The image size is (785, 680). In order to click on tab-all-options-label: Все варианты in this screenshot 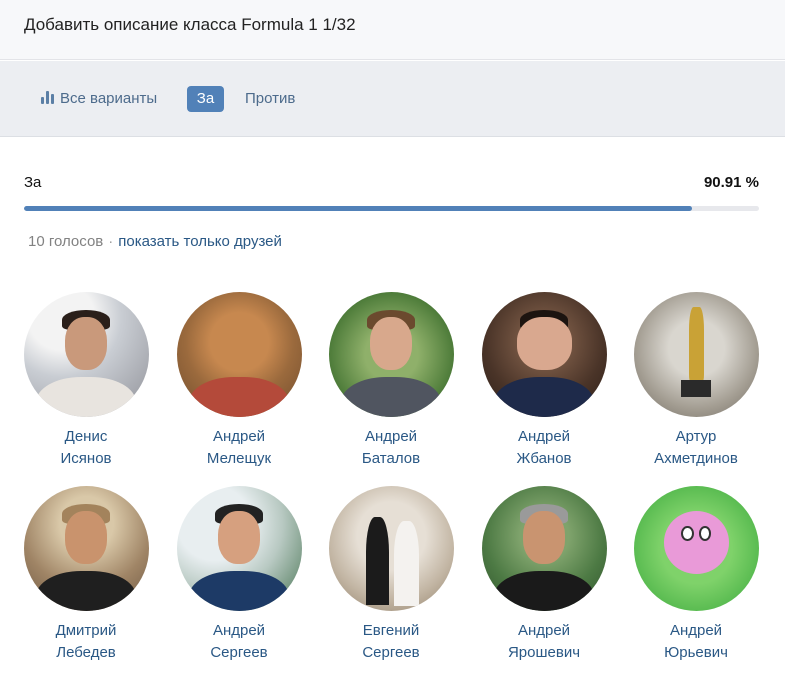, I will do `click(109, 98)`.